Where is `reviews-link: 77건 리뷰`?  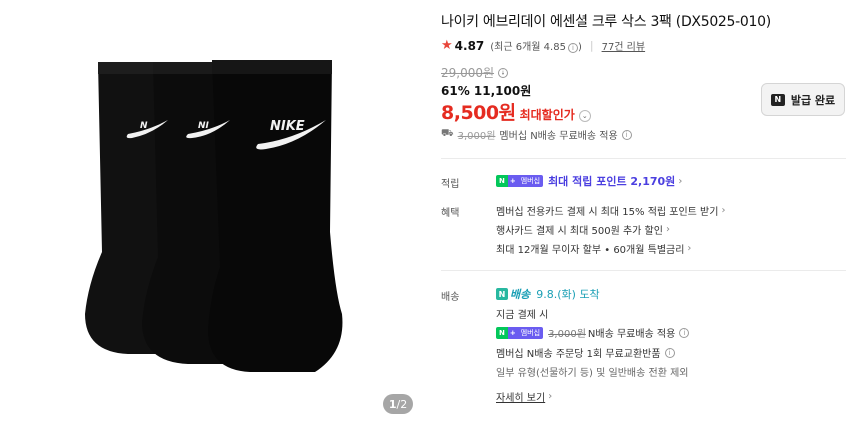 reviews-link: 77건 리뷰 is located at coordinates (624, 45).